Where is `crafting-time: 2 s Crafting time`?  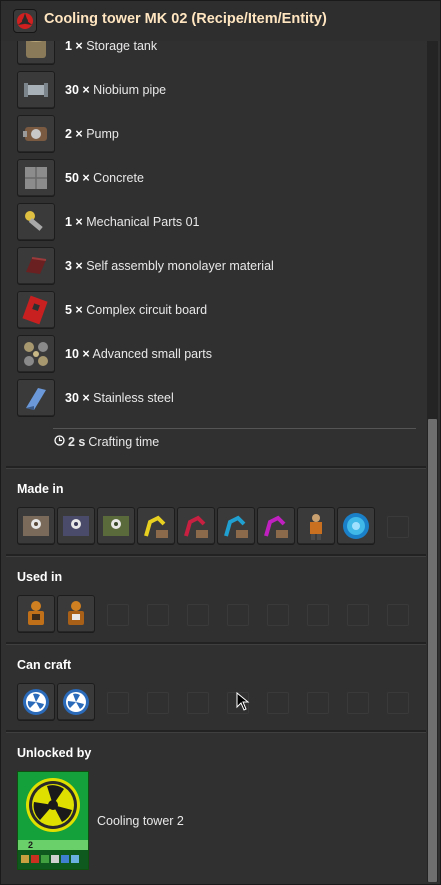 crafting-time: 2 s Crafting time is located at coordinates (106, 442).